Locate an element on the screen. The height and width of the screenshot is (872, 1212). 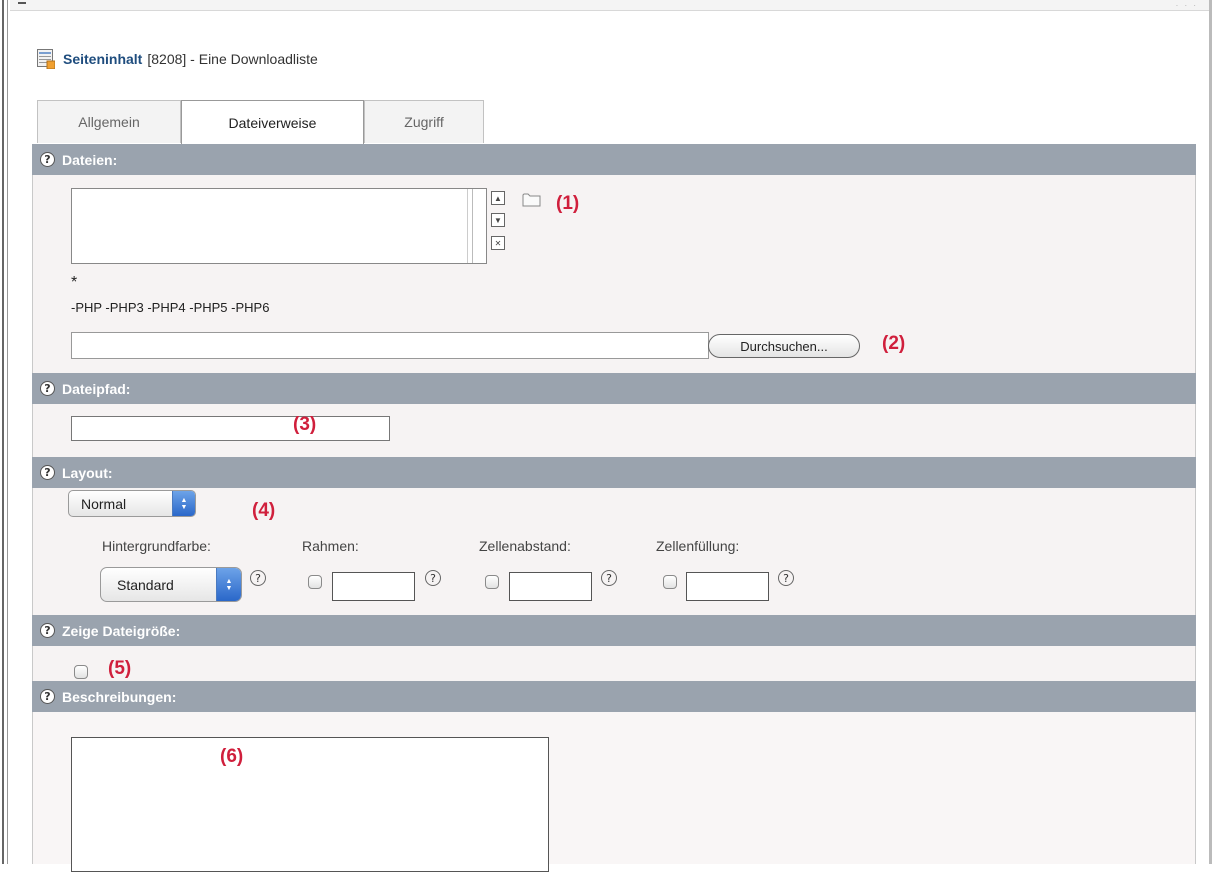
annotation-1: (1) is located at coordinates (568, 203).